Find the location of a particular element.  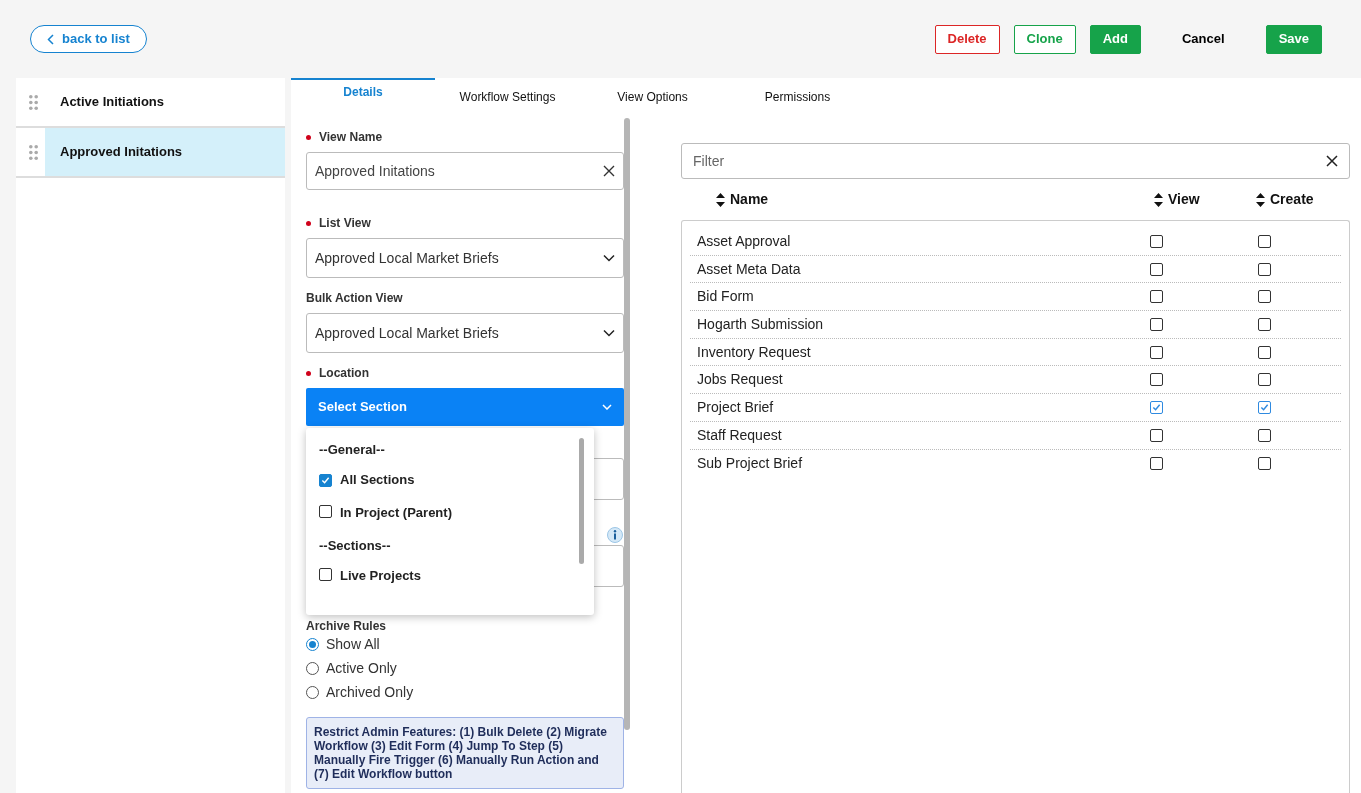

field-label: Location is located at coordinates (344, 373).